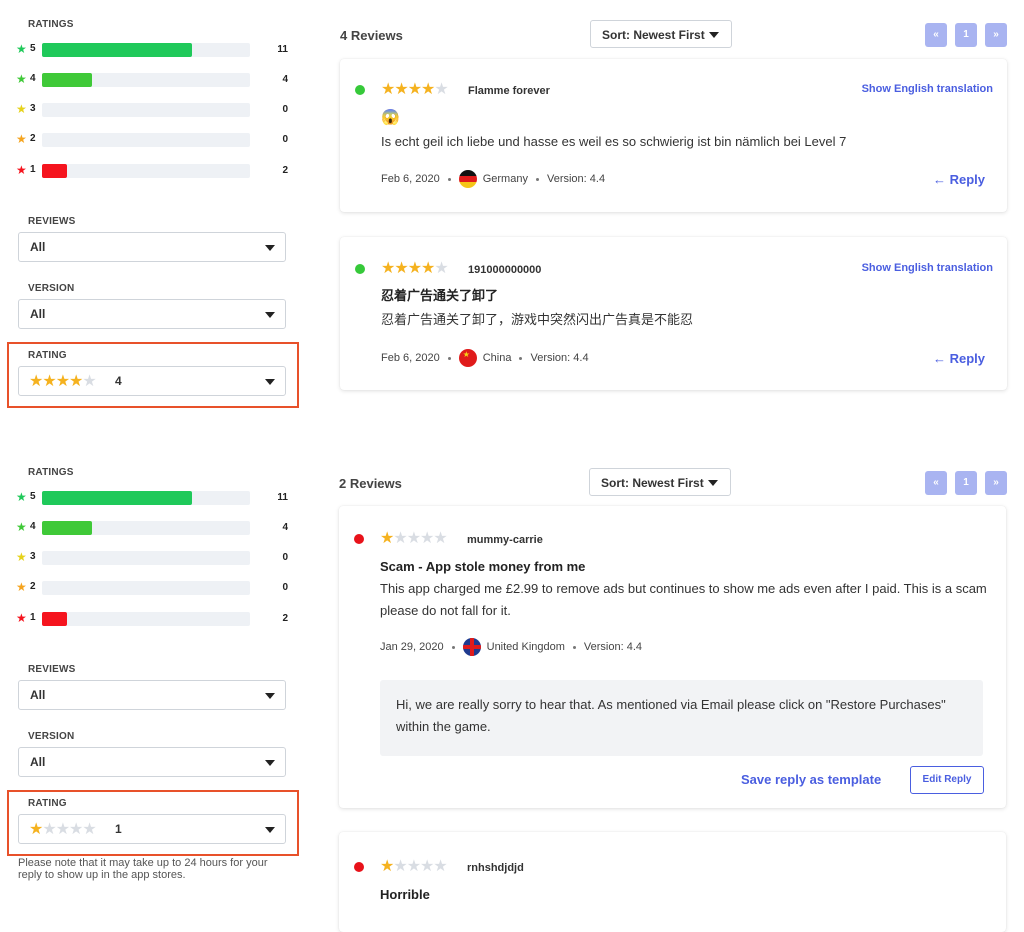 The image size is (1024, 932). I want to click on review-meta: Feb 6, 2020 ★ China Version: 4.4, so click(485, 358).